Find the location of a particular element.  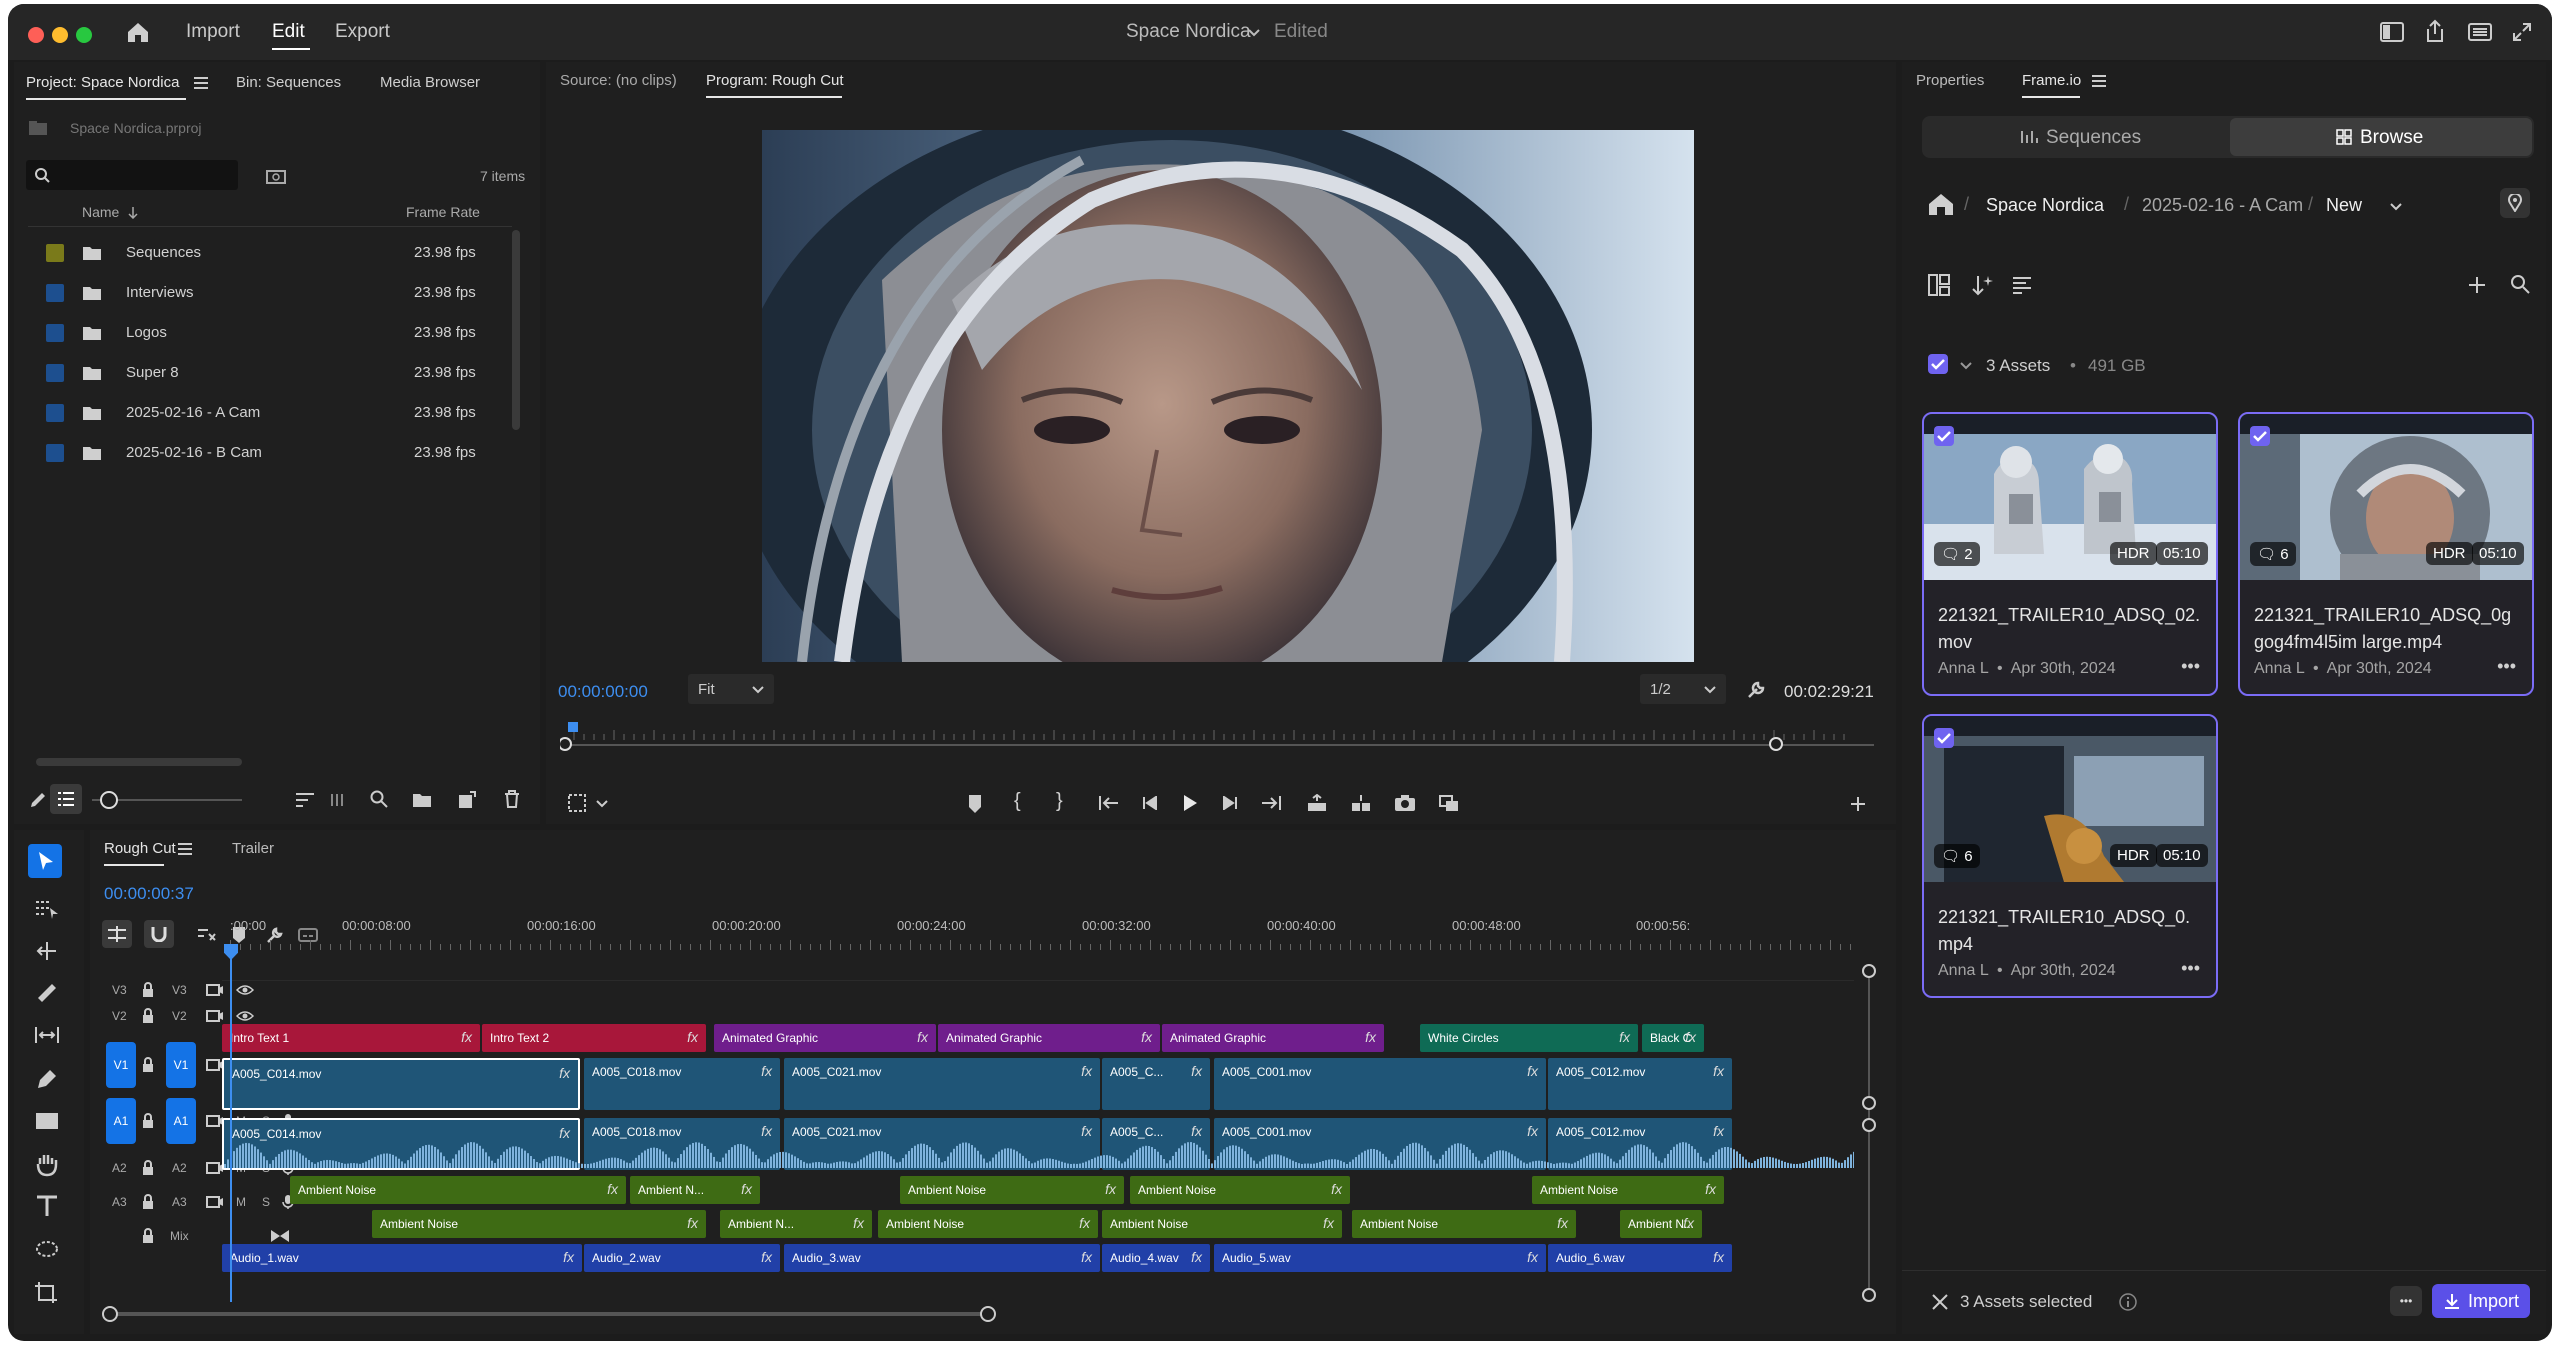

fit-dropdown: Fit is located at coordinates (731, 689).